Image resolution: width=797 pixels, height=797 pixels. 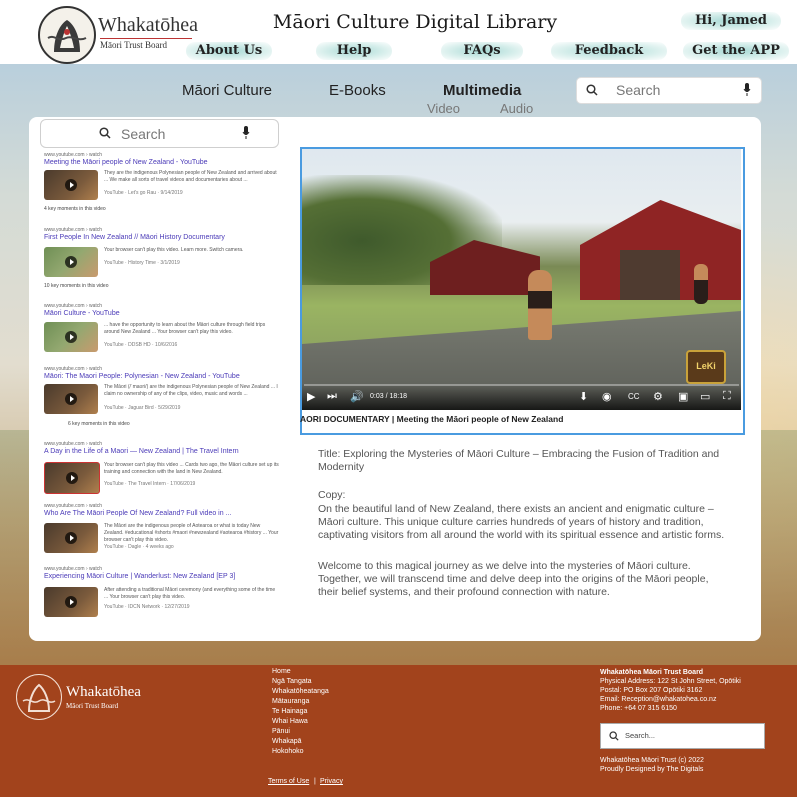 I want to click on tab-multimedia: Multimedia, so click(x=482, y=90).